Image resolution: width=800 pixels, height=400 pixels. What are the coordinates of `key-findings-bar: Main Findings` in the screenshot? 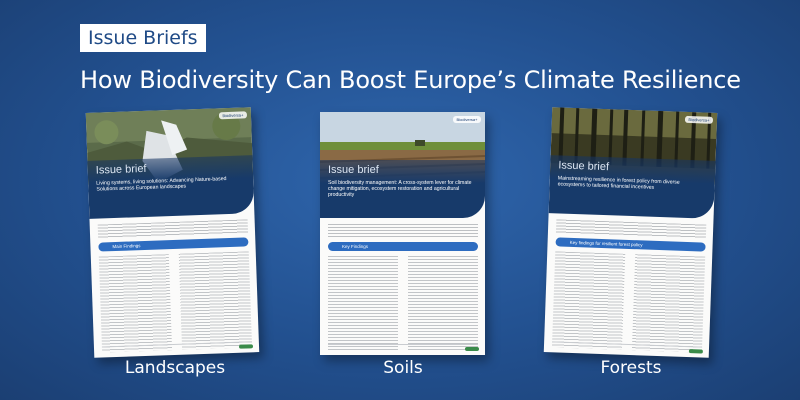 It's located at (173, 244).